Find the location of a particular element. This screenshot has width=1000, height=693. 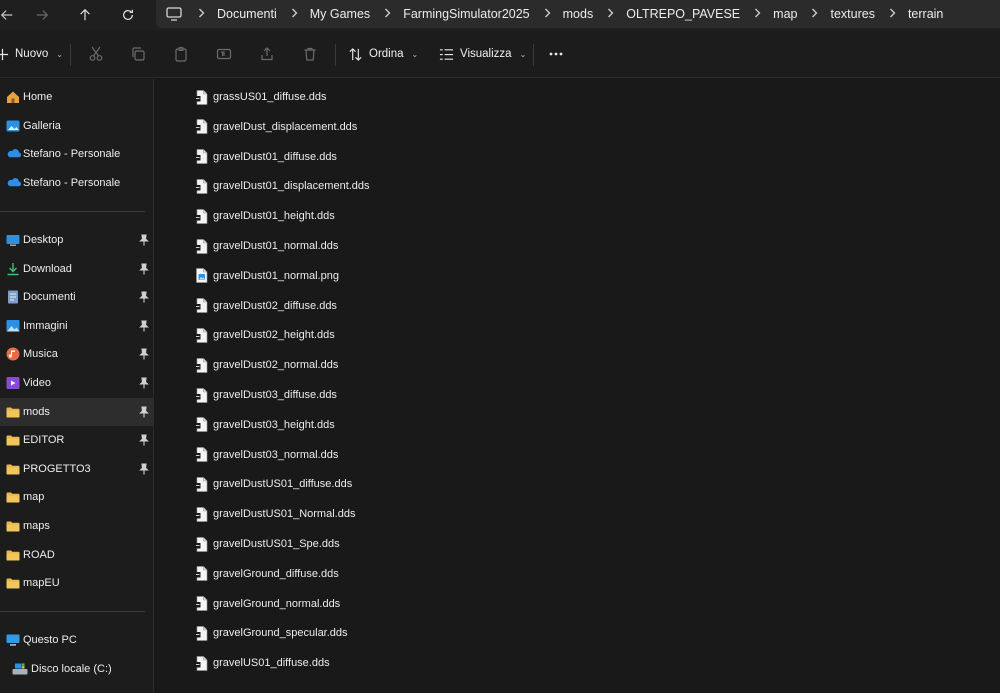

breadcrumb-item: OLTREPO_PAVESE is located at coordinates (683, 14).